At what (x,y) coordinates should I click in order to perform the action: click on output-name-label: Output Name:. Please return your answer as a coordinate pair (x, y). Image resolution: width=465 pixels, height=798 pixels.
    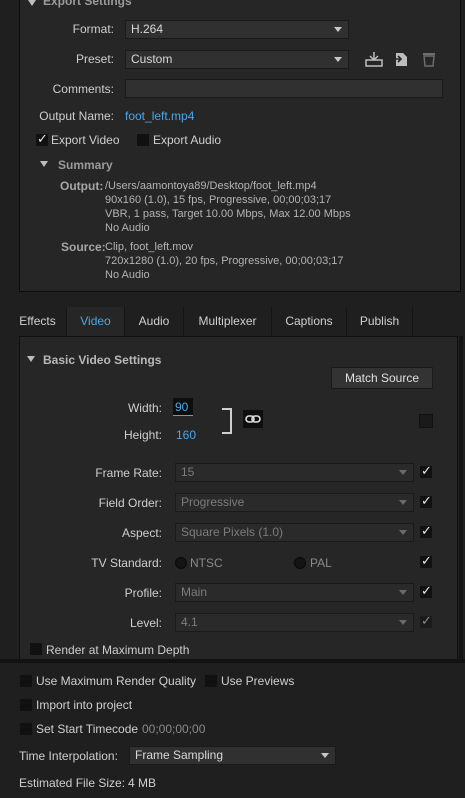
    Looking at the image, I should click on (76, 116).